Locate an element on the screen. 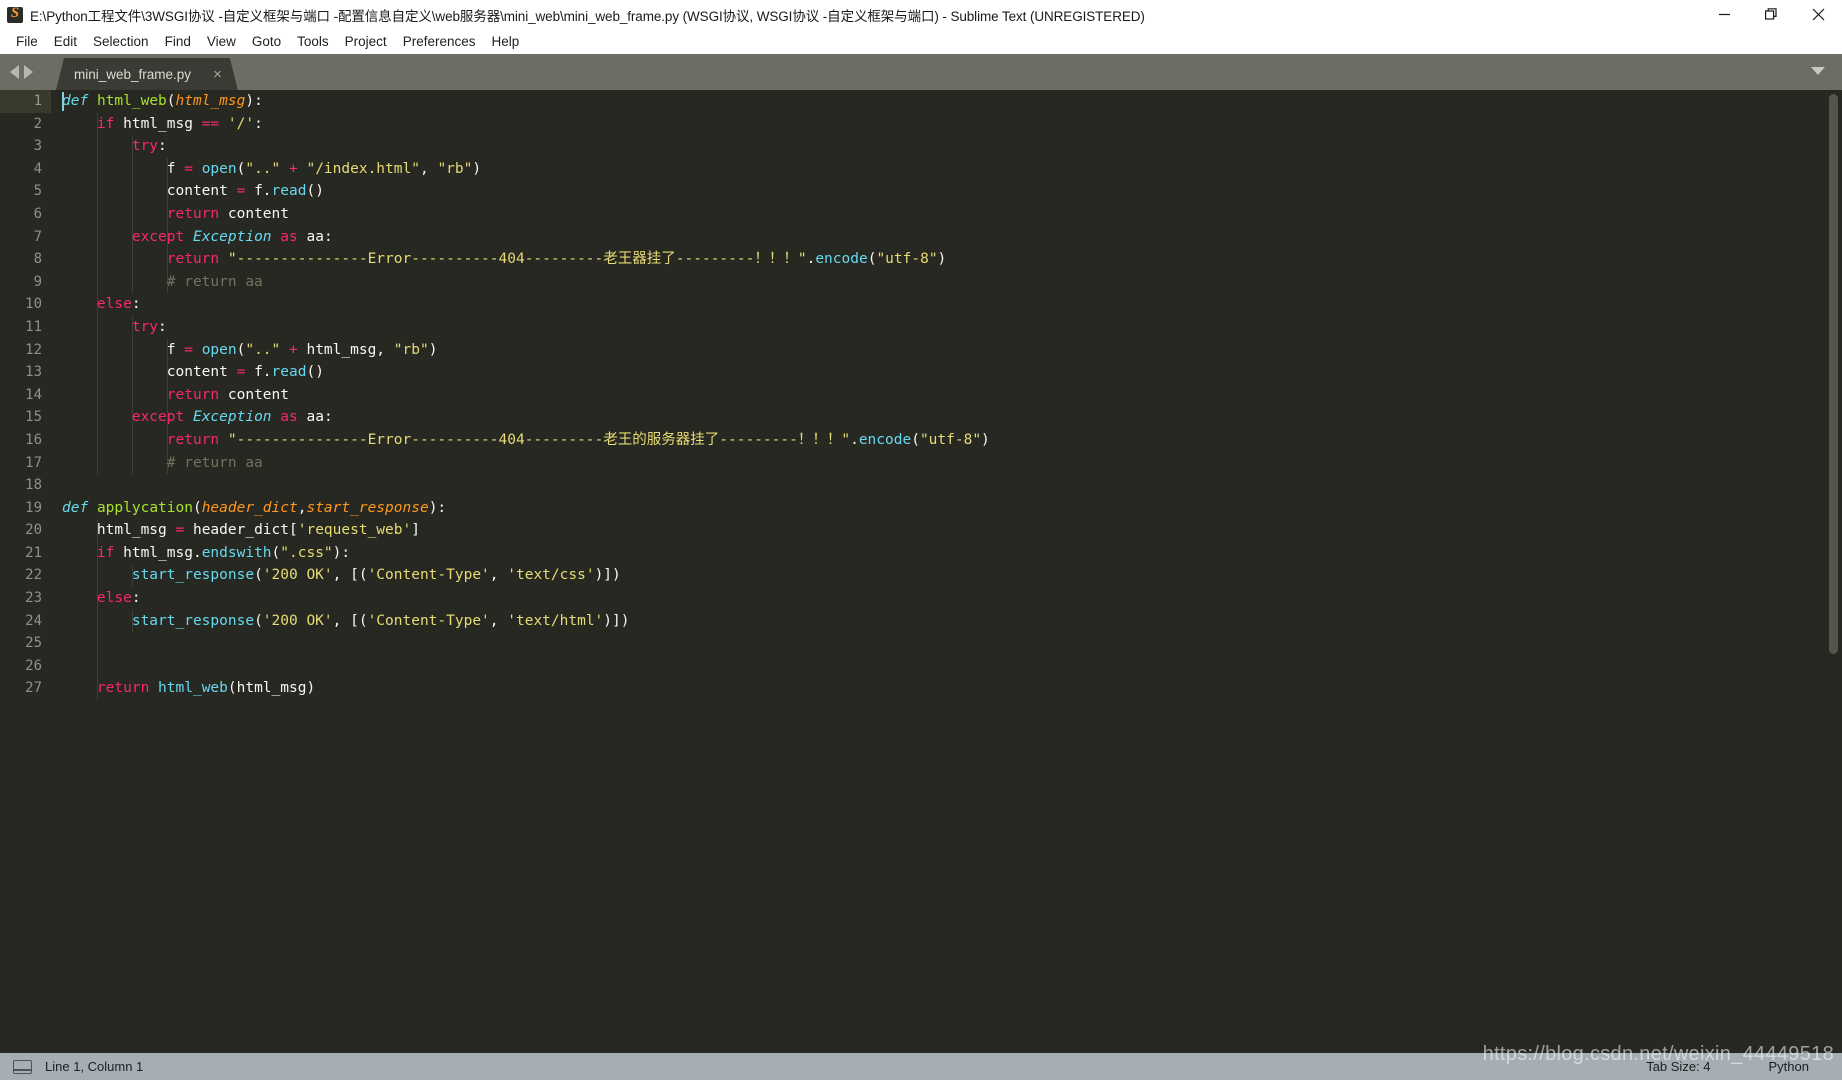 This screenshot has height=1080, width=1842. code-token: == is located at coordinates (210, 123).